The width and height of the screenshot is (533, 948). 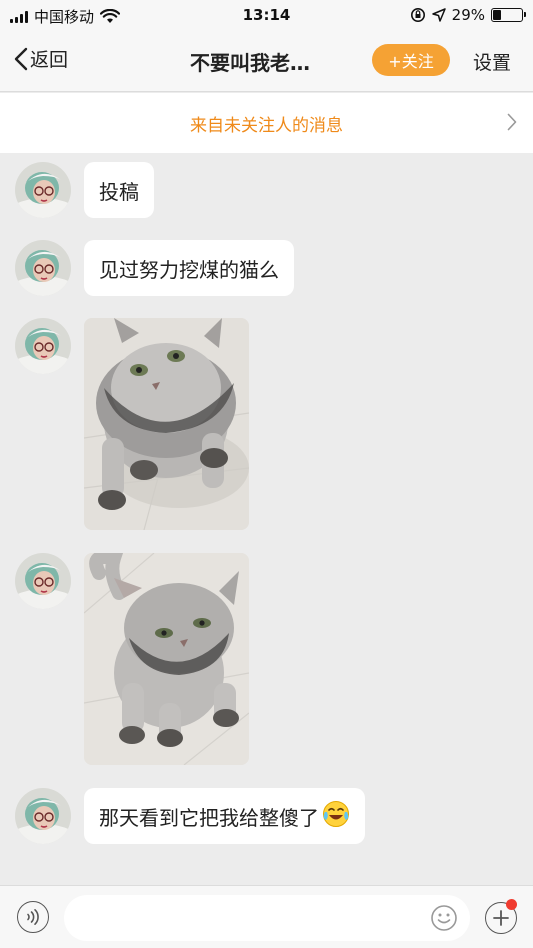 I want to click on message-text: 那天看到它把我给整傻了, so click(x=209, y=817).